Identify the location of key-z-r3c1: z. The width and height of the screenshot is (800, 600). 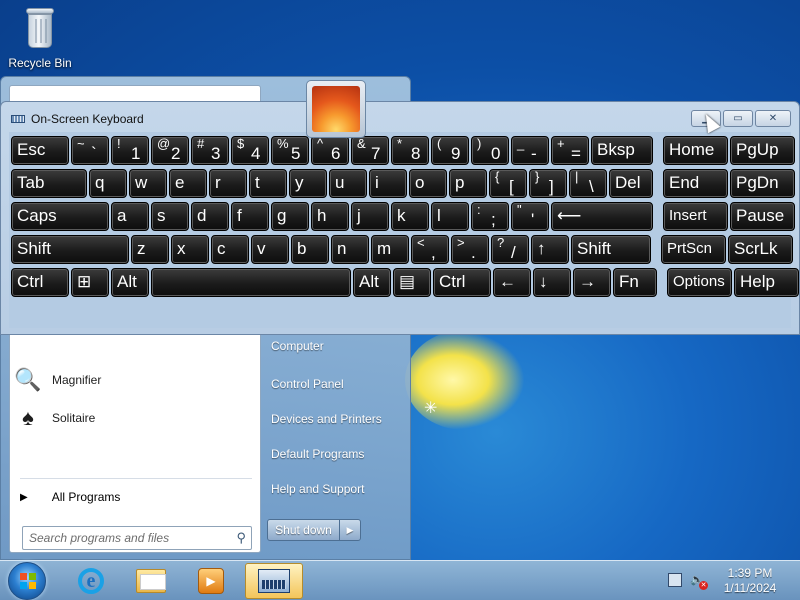
(150, 249).